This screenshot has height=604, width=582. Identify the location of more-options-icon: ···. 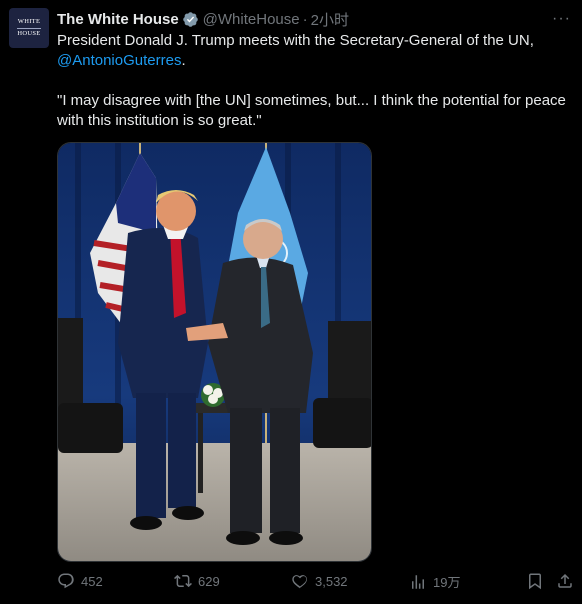
(561, 19).